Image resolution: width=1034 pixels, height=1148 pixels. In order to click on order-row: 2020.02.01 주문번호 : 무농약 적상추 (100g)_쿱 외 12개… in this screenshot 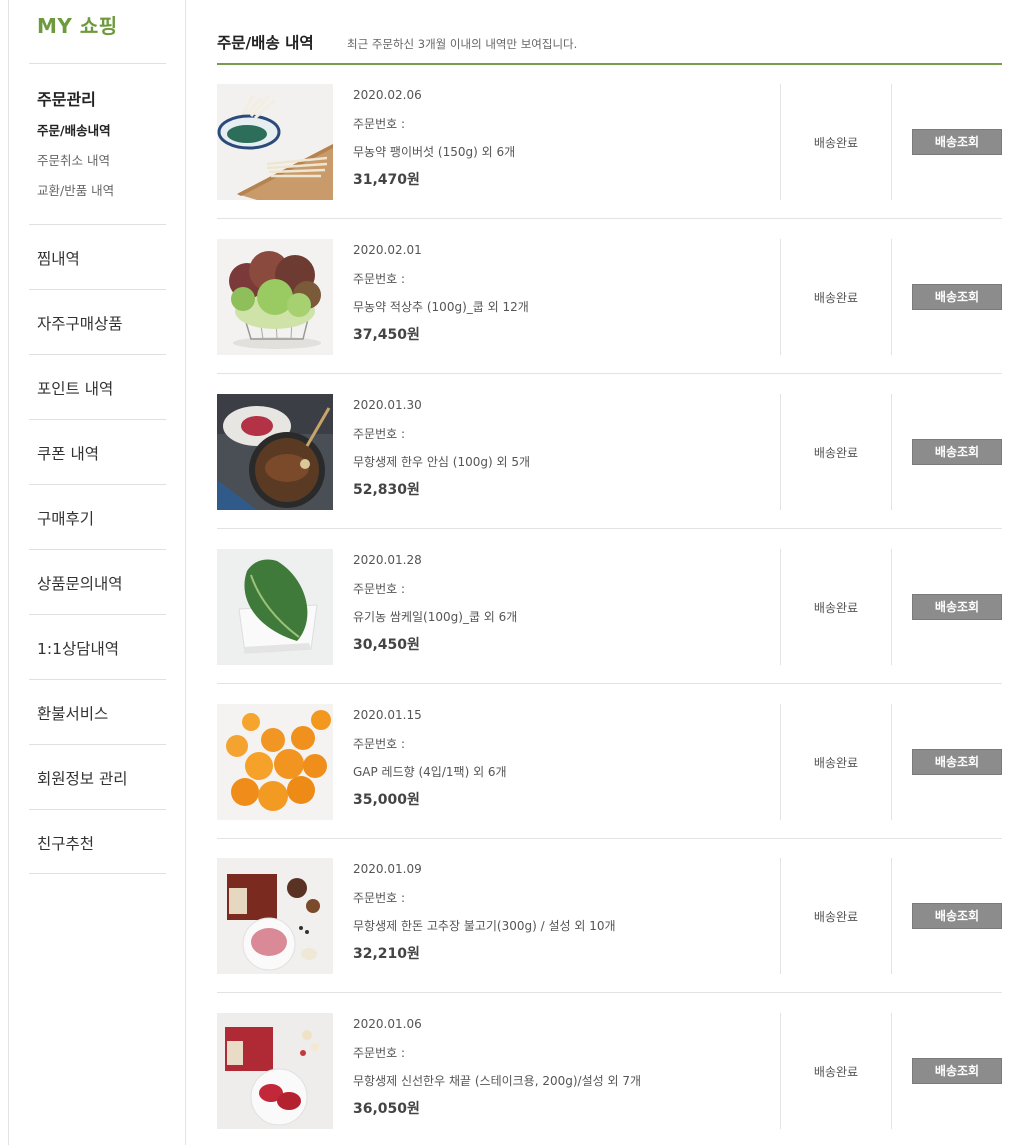, I will do `click(609, 296)`.